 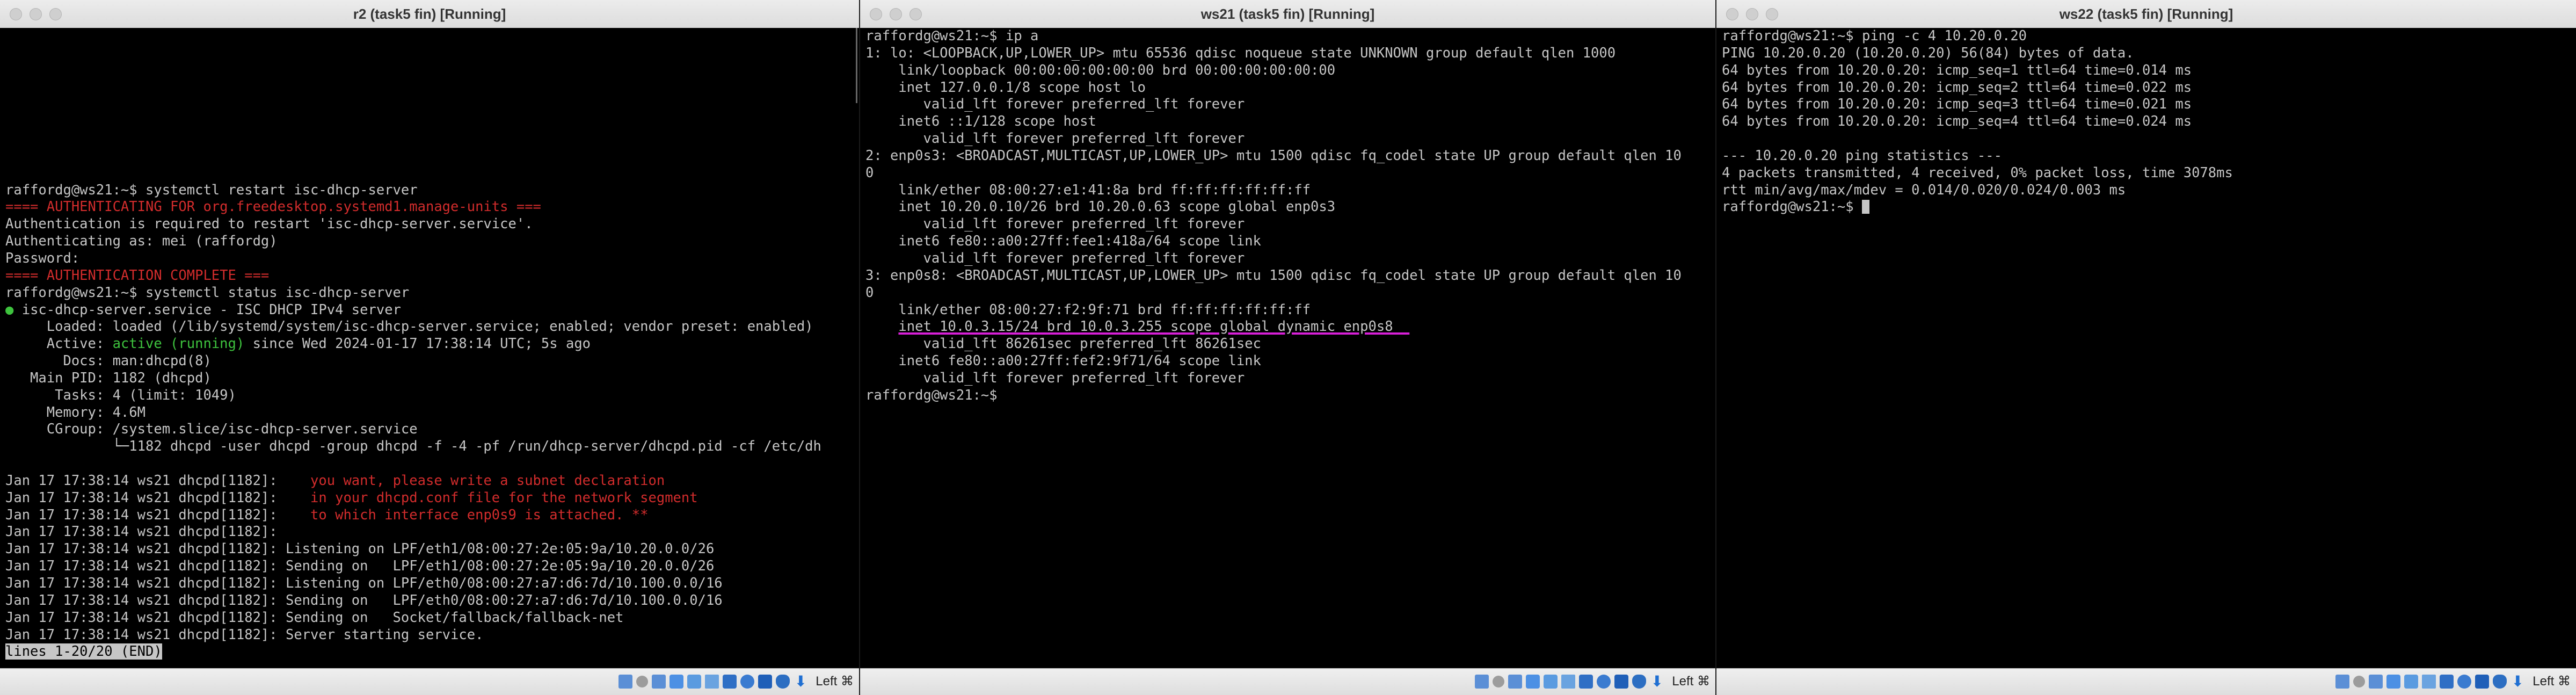 I want to click on terminal-line: 0, so click(x=1290, y=173).